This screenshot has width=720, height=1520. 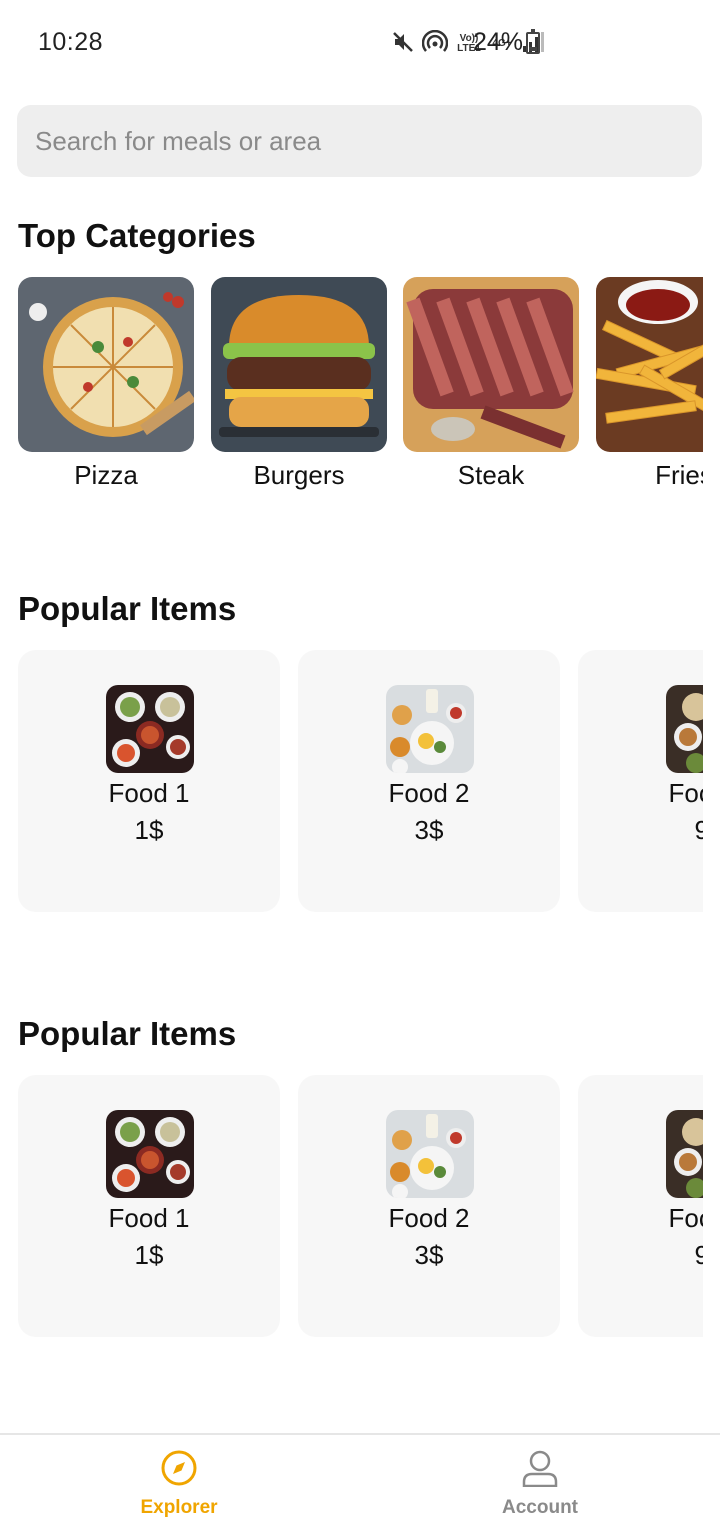 I want to click on pizza-image, so click(x=106, y=364).